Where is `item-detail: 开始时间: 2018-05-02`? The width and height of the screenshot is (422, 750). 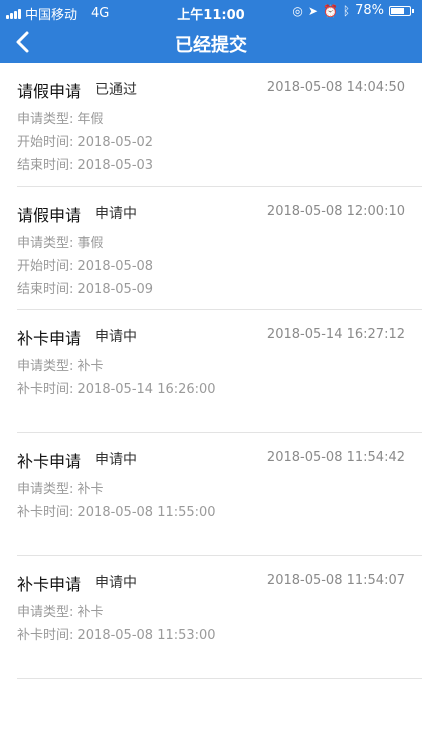
item-detail: 开始时间: 2018-05-02 is located at coordinates (85, 142).